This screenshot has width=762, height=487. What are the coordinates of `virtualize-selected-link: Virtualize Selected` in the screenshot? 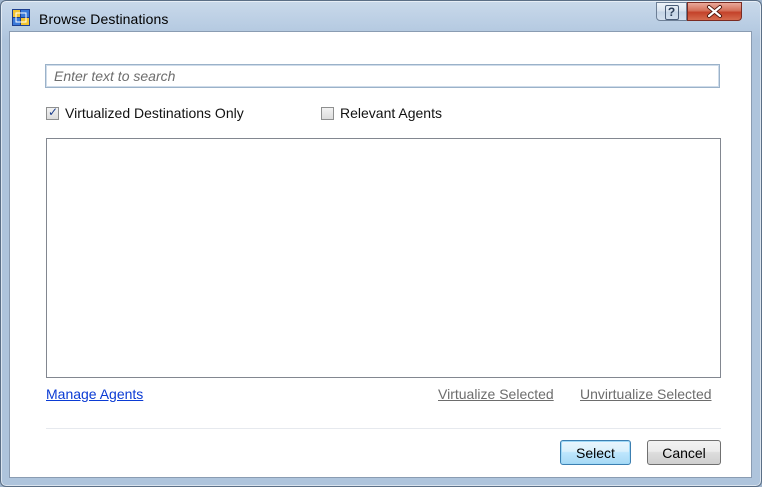 It's located at (496, 394).